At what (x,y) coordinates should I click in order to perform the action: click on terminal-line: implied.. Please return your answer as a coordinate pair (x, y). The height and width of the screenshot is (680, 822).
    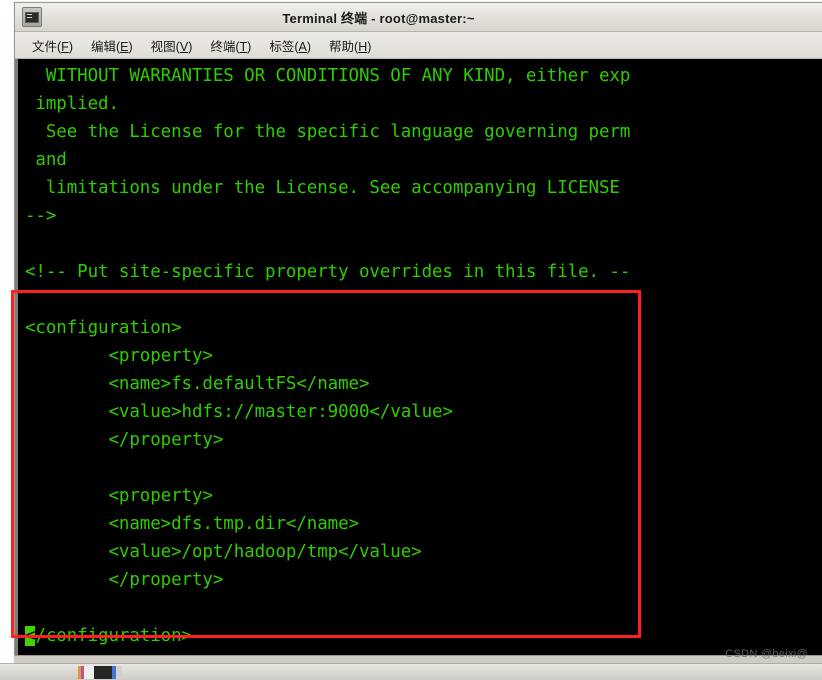
    Looking at the image, I should click on (72, 104).